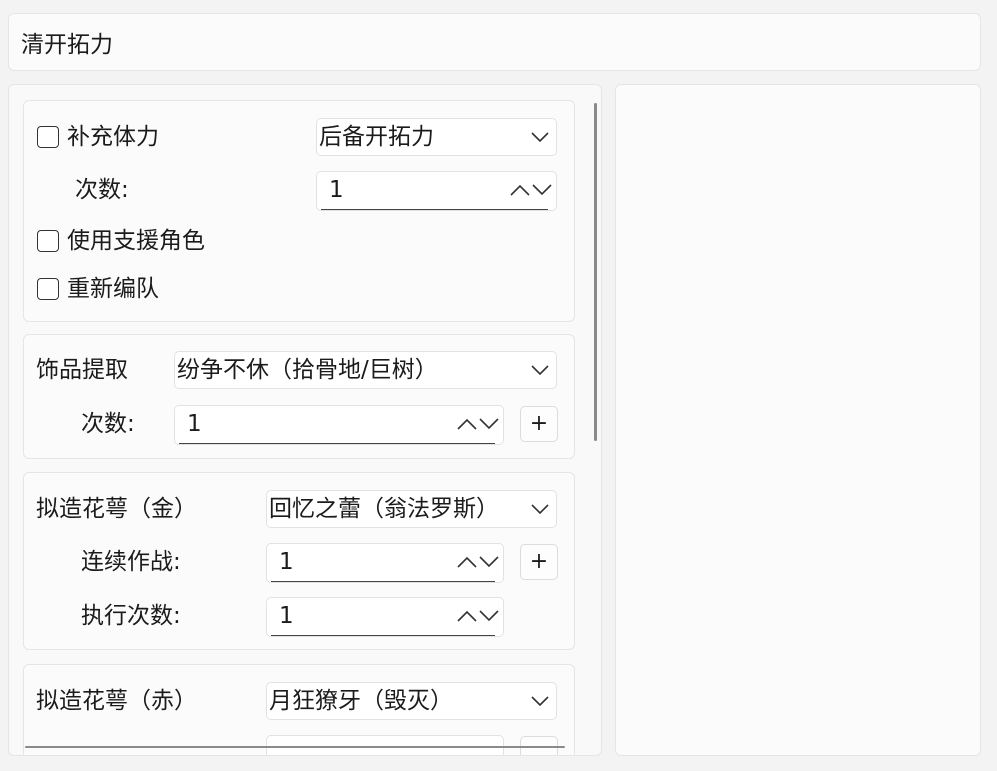  I want to click on refill-stamina-checkbox, so click(48, 137).